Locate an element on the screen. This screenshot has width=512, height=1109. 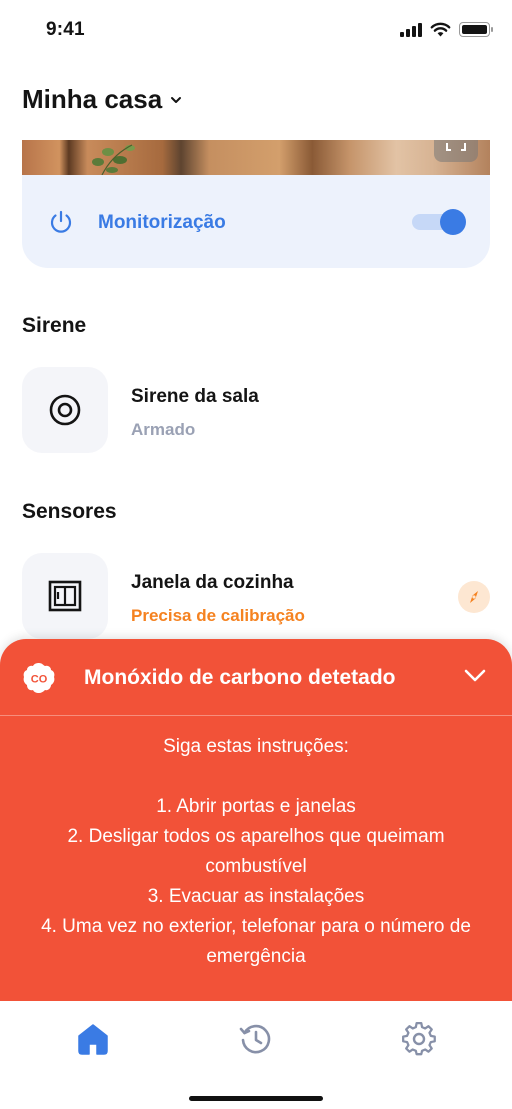
section-title-sensors: Sensores is located at coordinates (69, 511).